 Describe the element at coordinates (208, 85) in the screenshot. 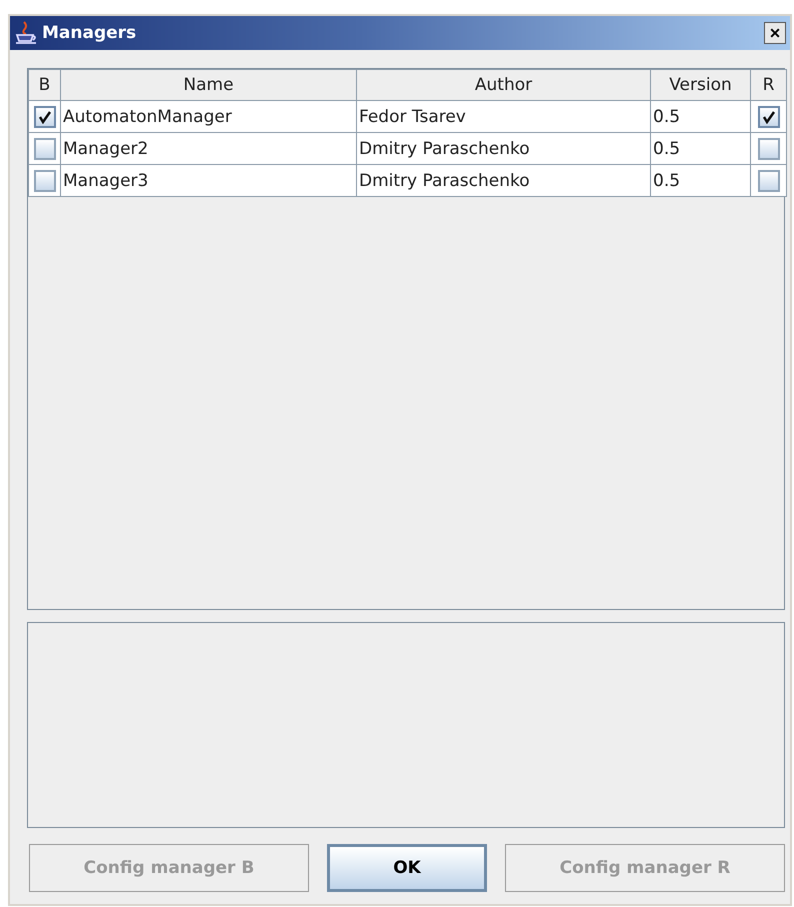

I see `column-header: Name` at that location.